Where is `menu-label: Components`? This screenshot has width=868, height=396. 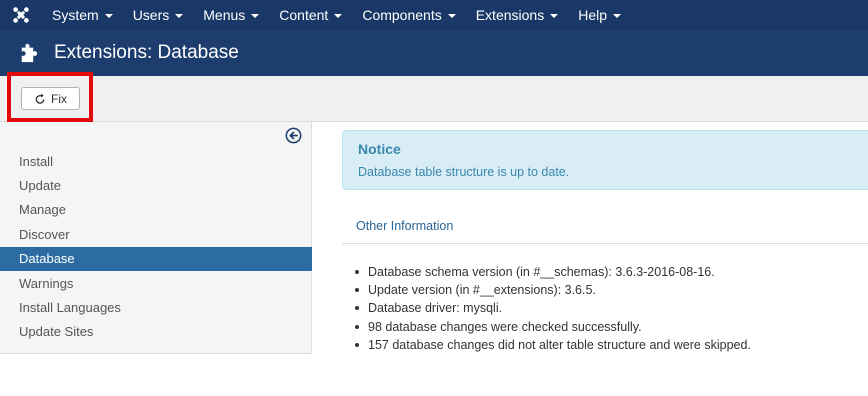
menu-label: Components is located at coordinates (402, 15).